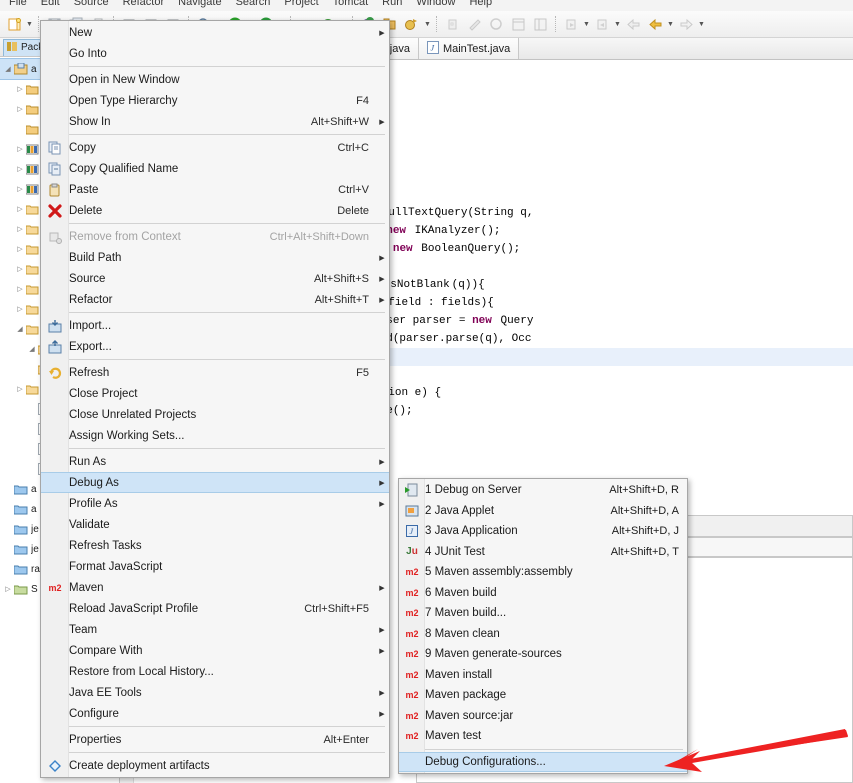 The width and height of the screenshot is (853, 783). I want to click on menu-item-format-javascript: Format JavaScript, so click(215, 566).